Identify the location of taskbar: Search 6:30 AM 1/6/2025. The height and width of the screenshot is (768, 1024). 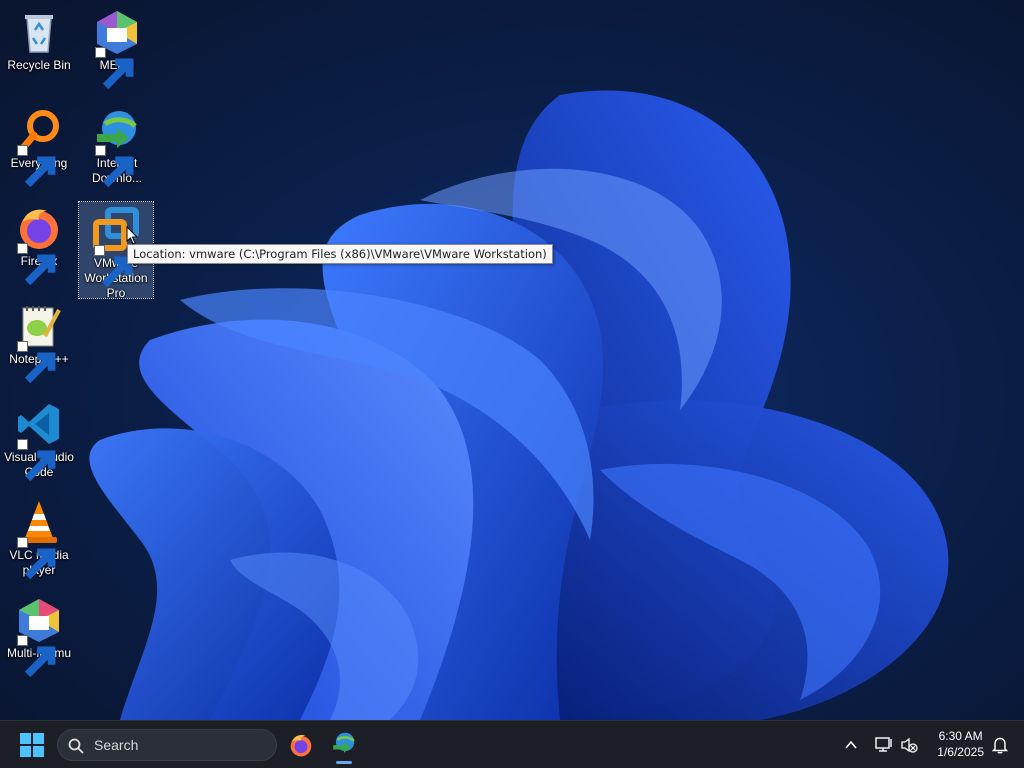
(512, 744).